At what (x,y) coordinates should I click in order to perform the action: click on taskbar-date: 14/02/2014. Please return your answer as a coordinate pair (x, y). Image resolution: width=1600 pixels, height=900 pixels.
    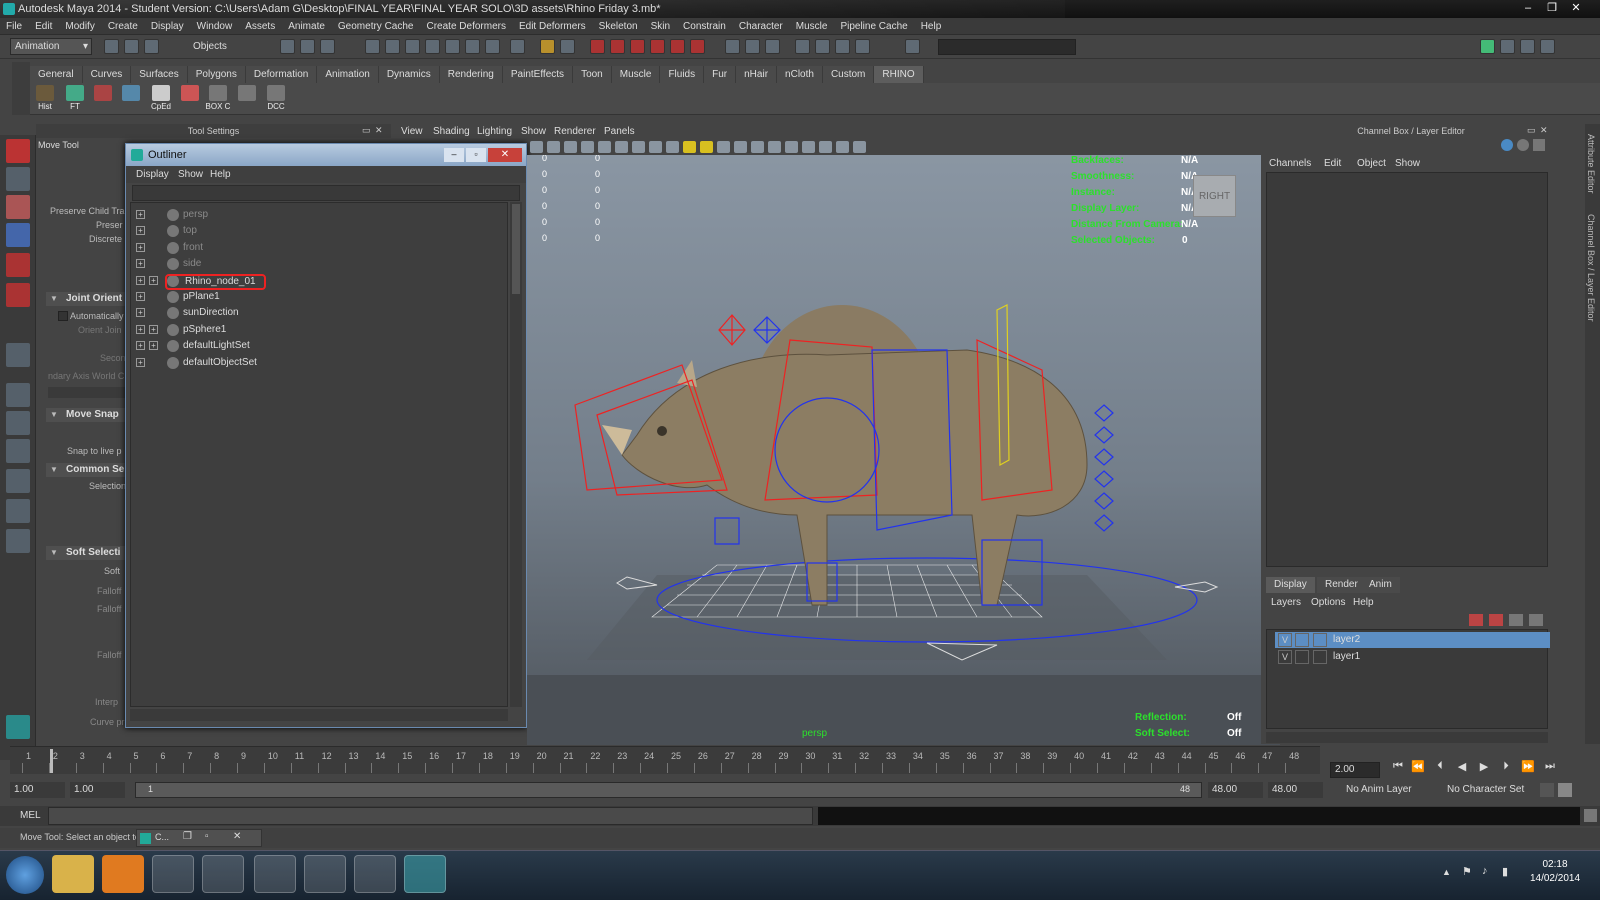
    Looking at the image, I should click on (1555, 878).